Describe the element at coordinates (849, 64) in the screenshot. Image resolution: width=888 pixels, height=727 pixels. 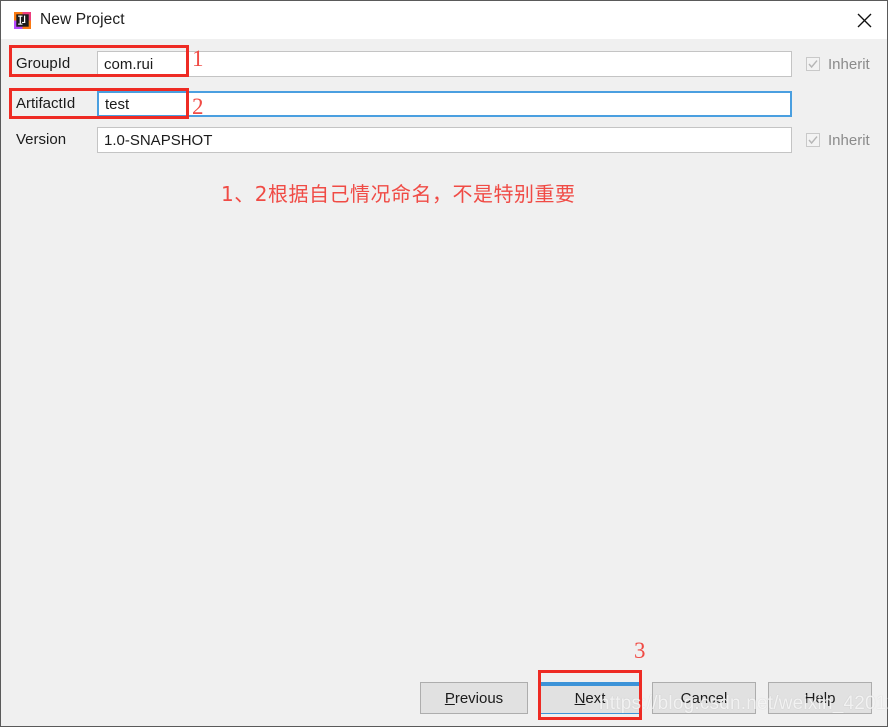
I see `groupid-inherit-label: Inherit` at that location.